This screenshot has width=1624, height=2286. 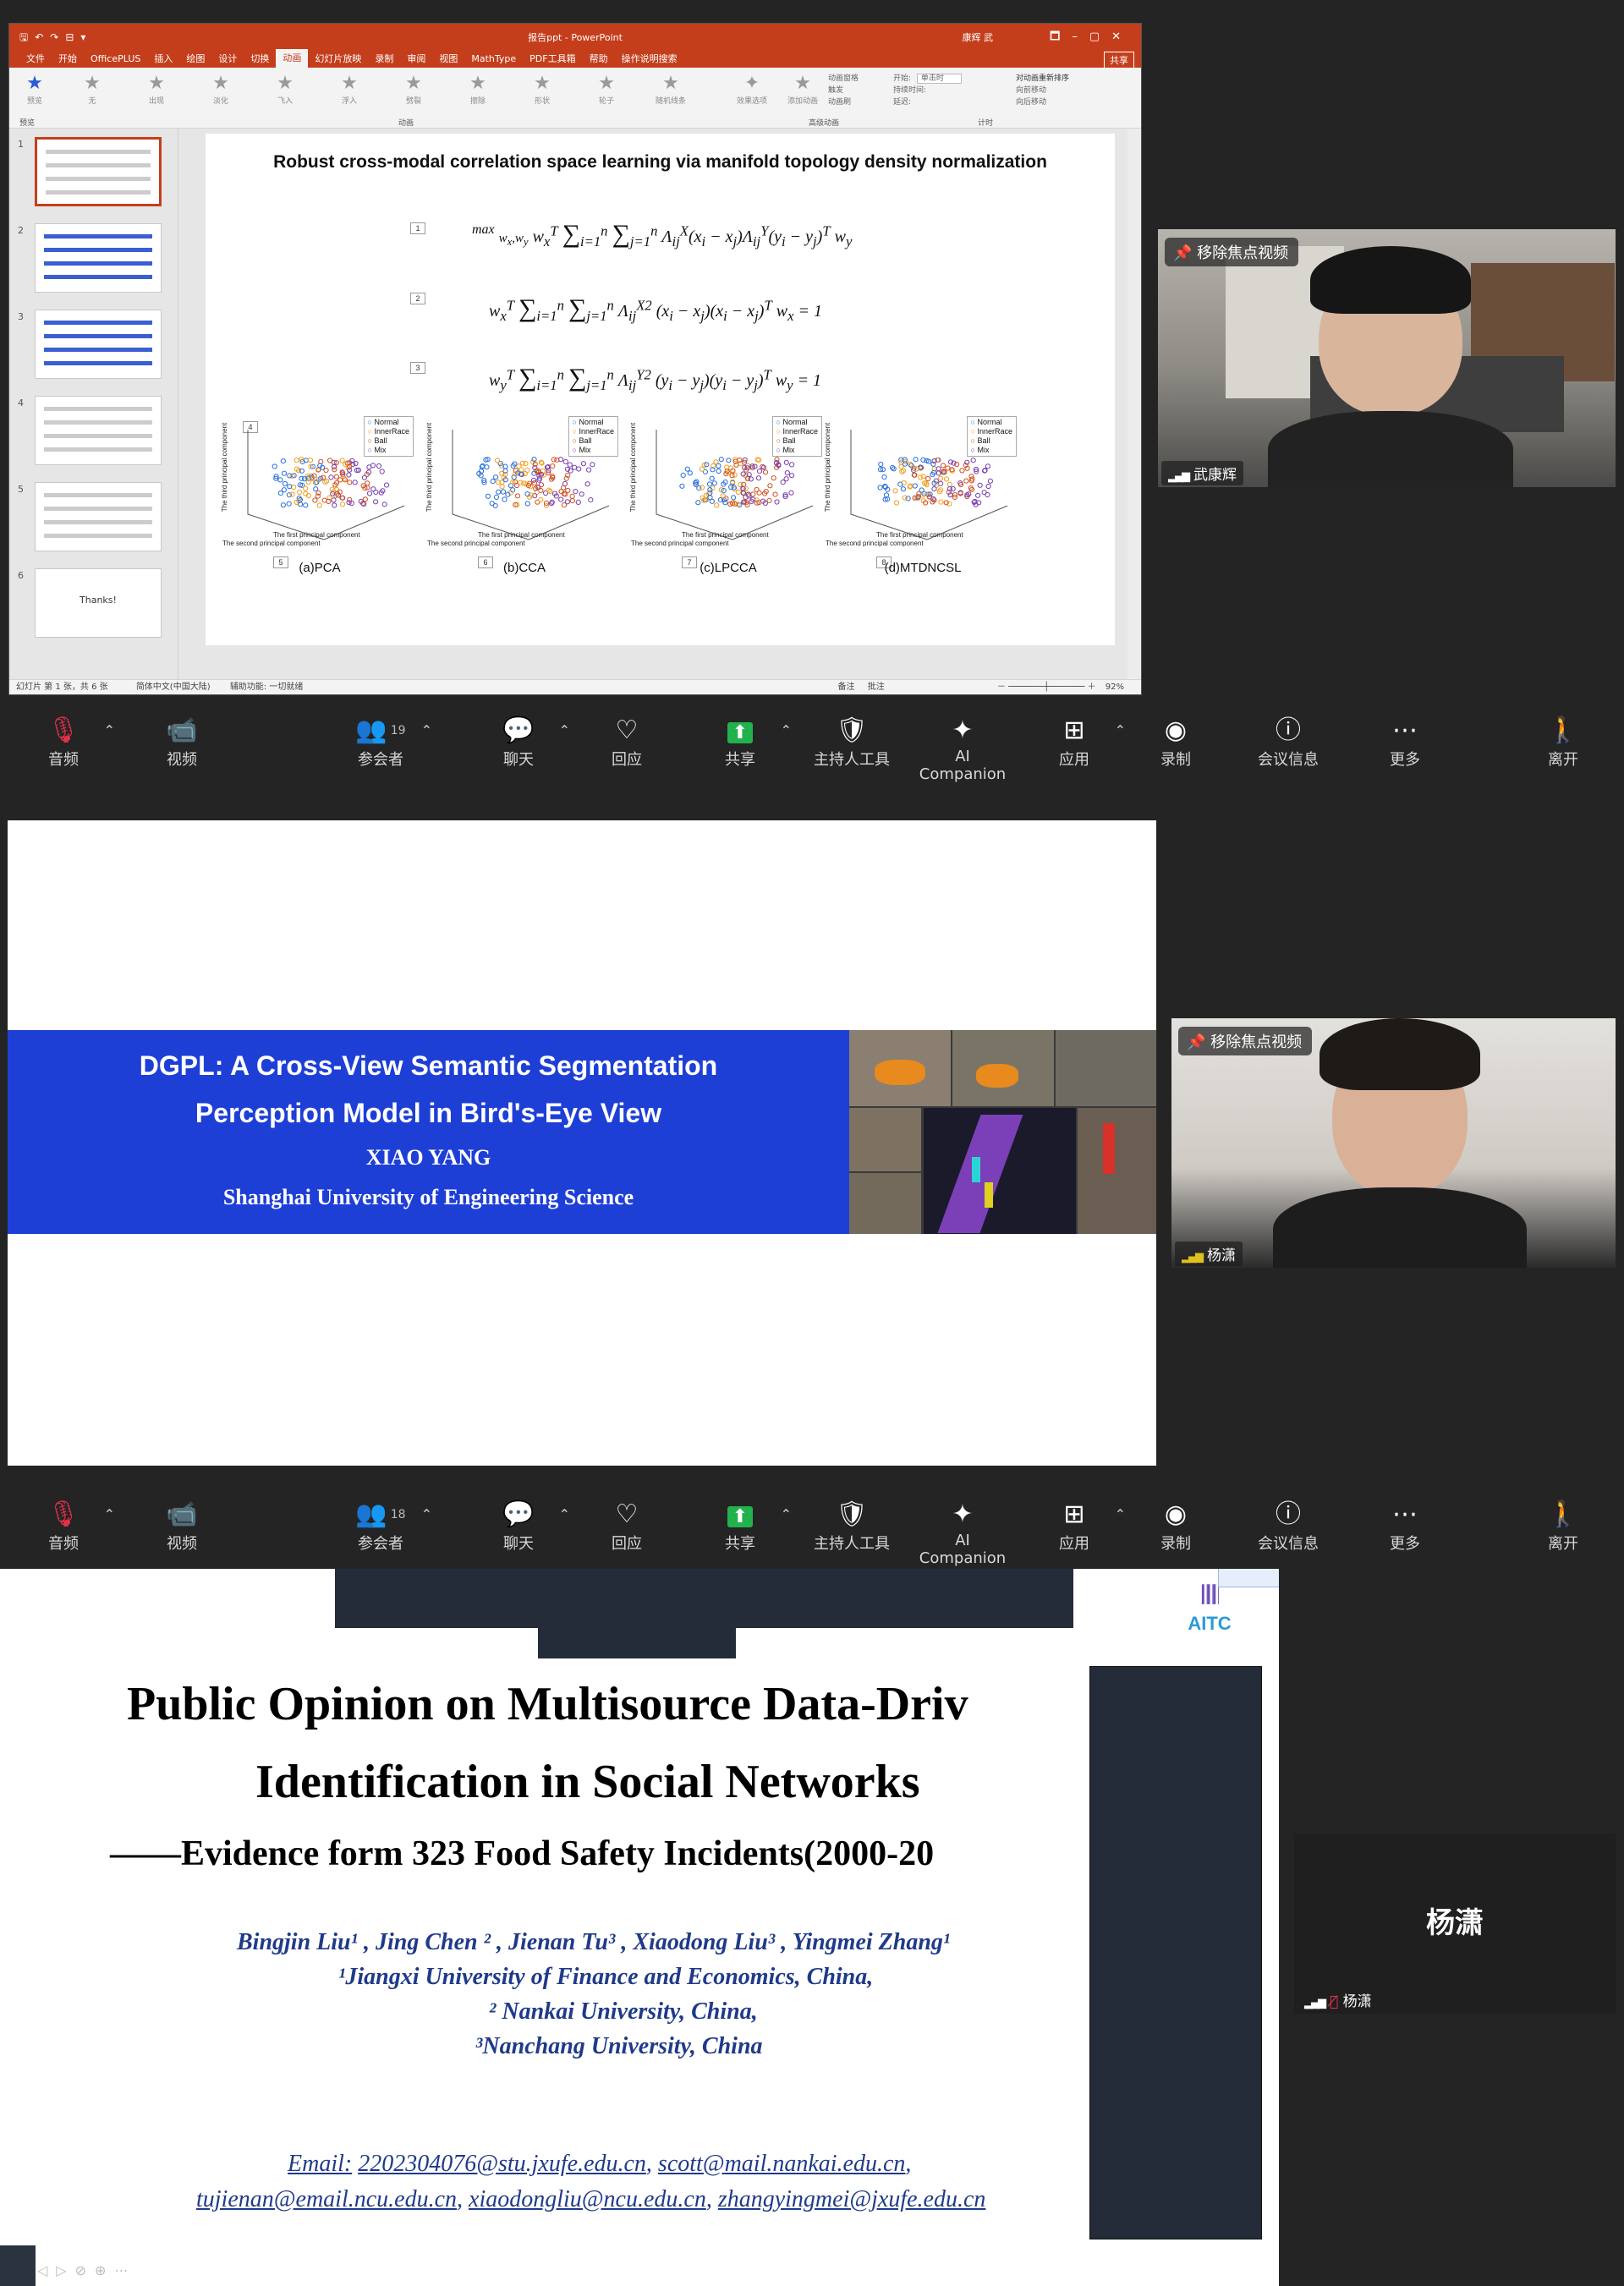 What do you see at coordinates (782, 2164) in the screenshot?
I see `email-link-2: scott@mail.nankai.edu.cn` at bounding box center [782, 2164].